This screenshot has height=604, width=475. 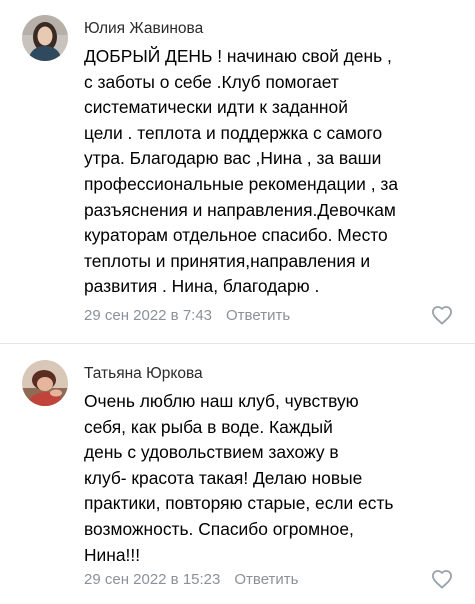 I want to click on comment-text-line: практики, повторяю старые, если есть, so click(x=239, y=503).